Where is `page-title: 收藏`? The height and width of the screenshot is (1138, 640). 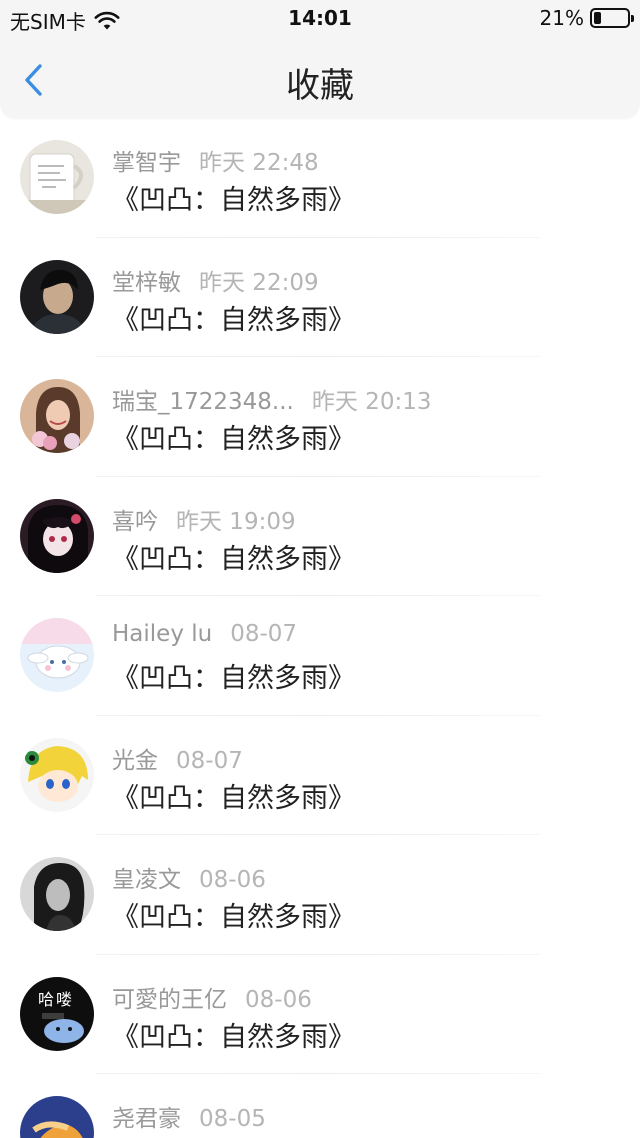
page-title: 收藏 is located at coordinates (320, 86).